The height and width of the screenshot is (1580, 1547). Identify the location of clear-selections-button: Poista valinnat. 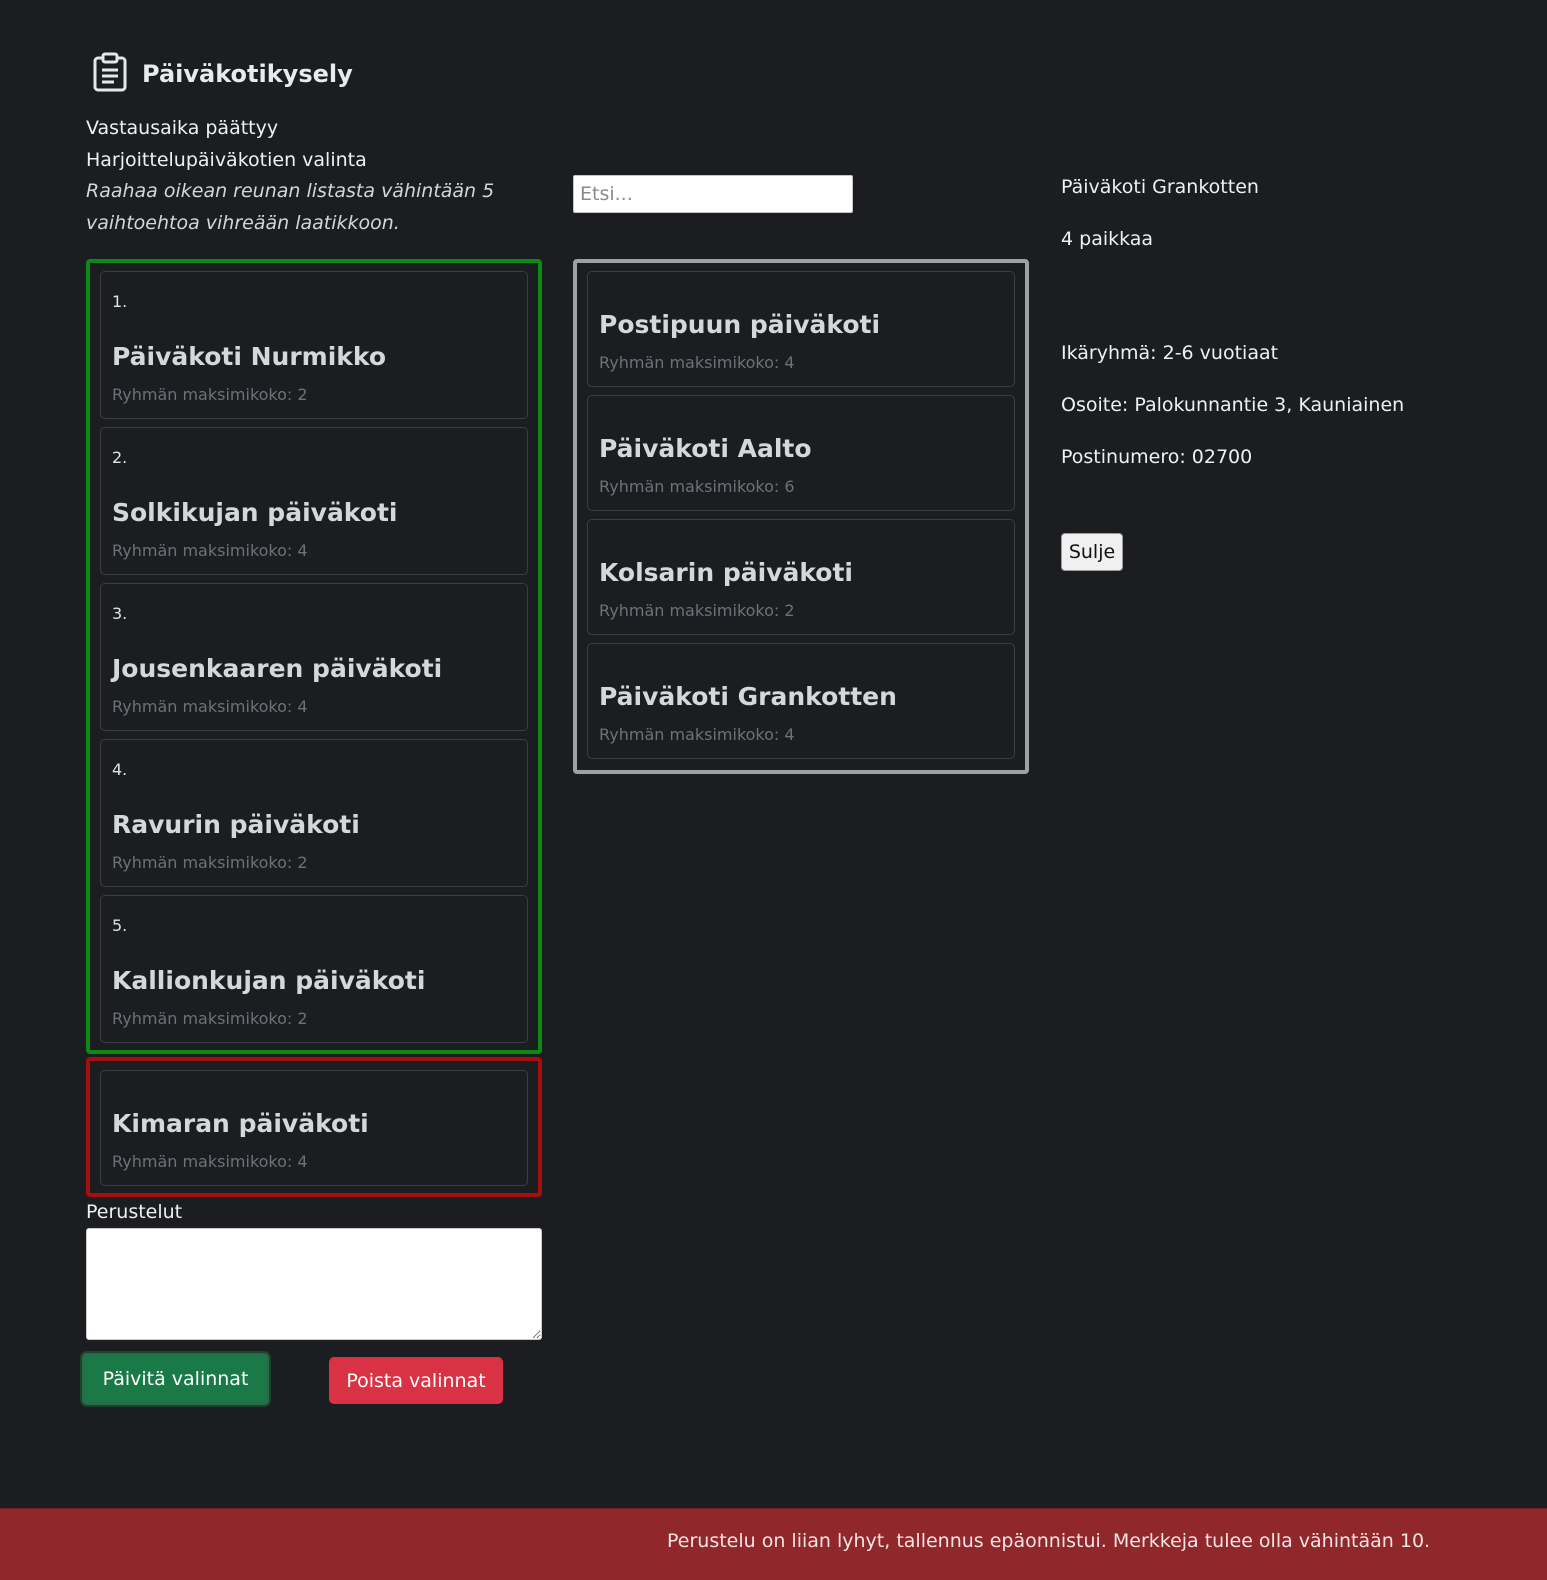
(416, 1380).